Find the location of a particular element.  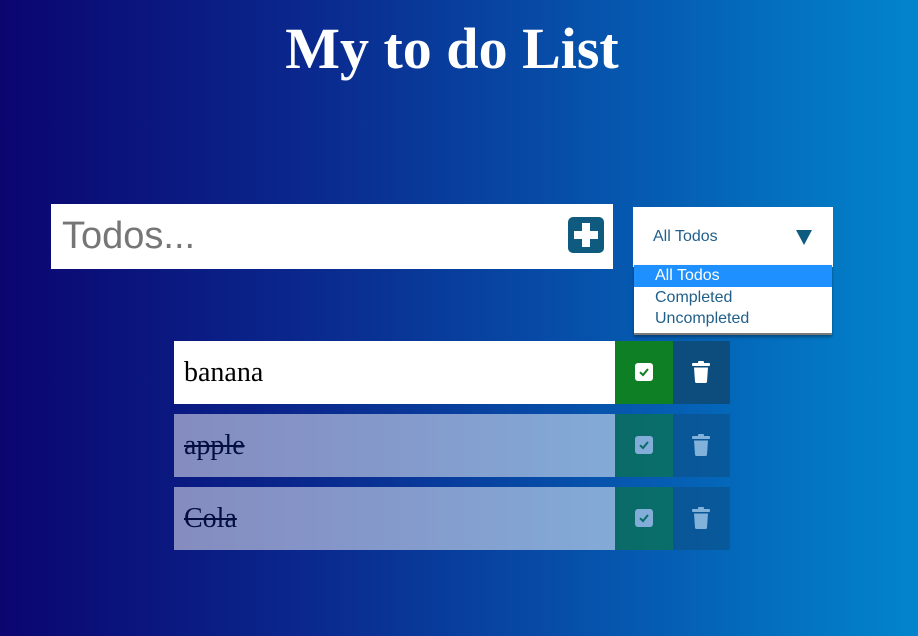

filter-option-uncompleted: Uncompleted is located at coordinates (733, 319).